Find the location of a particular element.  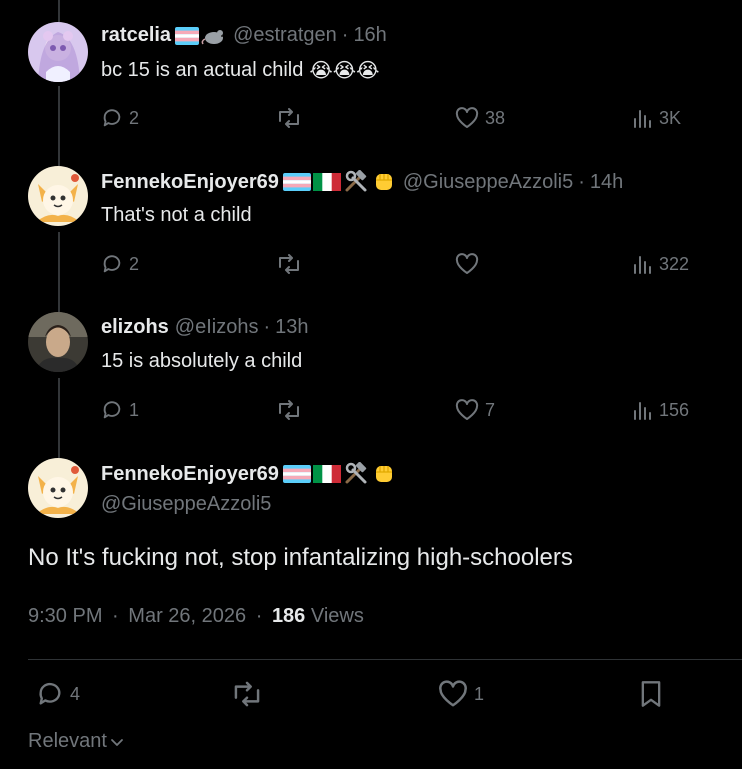

bookmark-icon is located at coordinates (651, 694).